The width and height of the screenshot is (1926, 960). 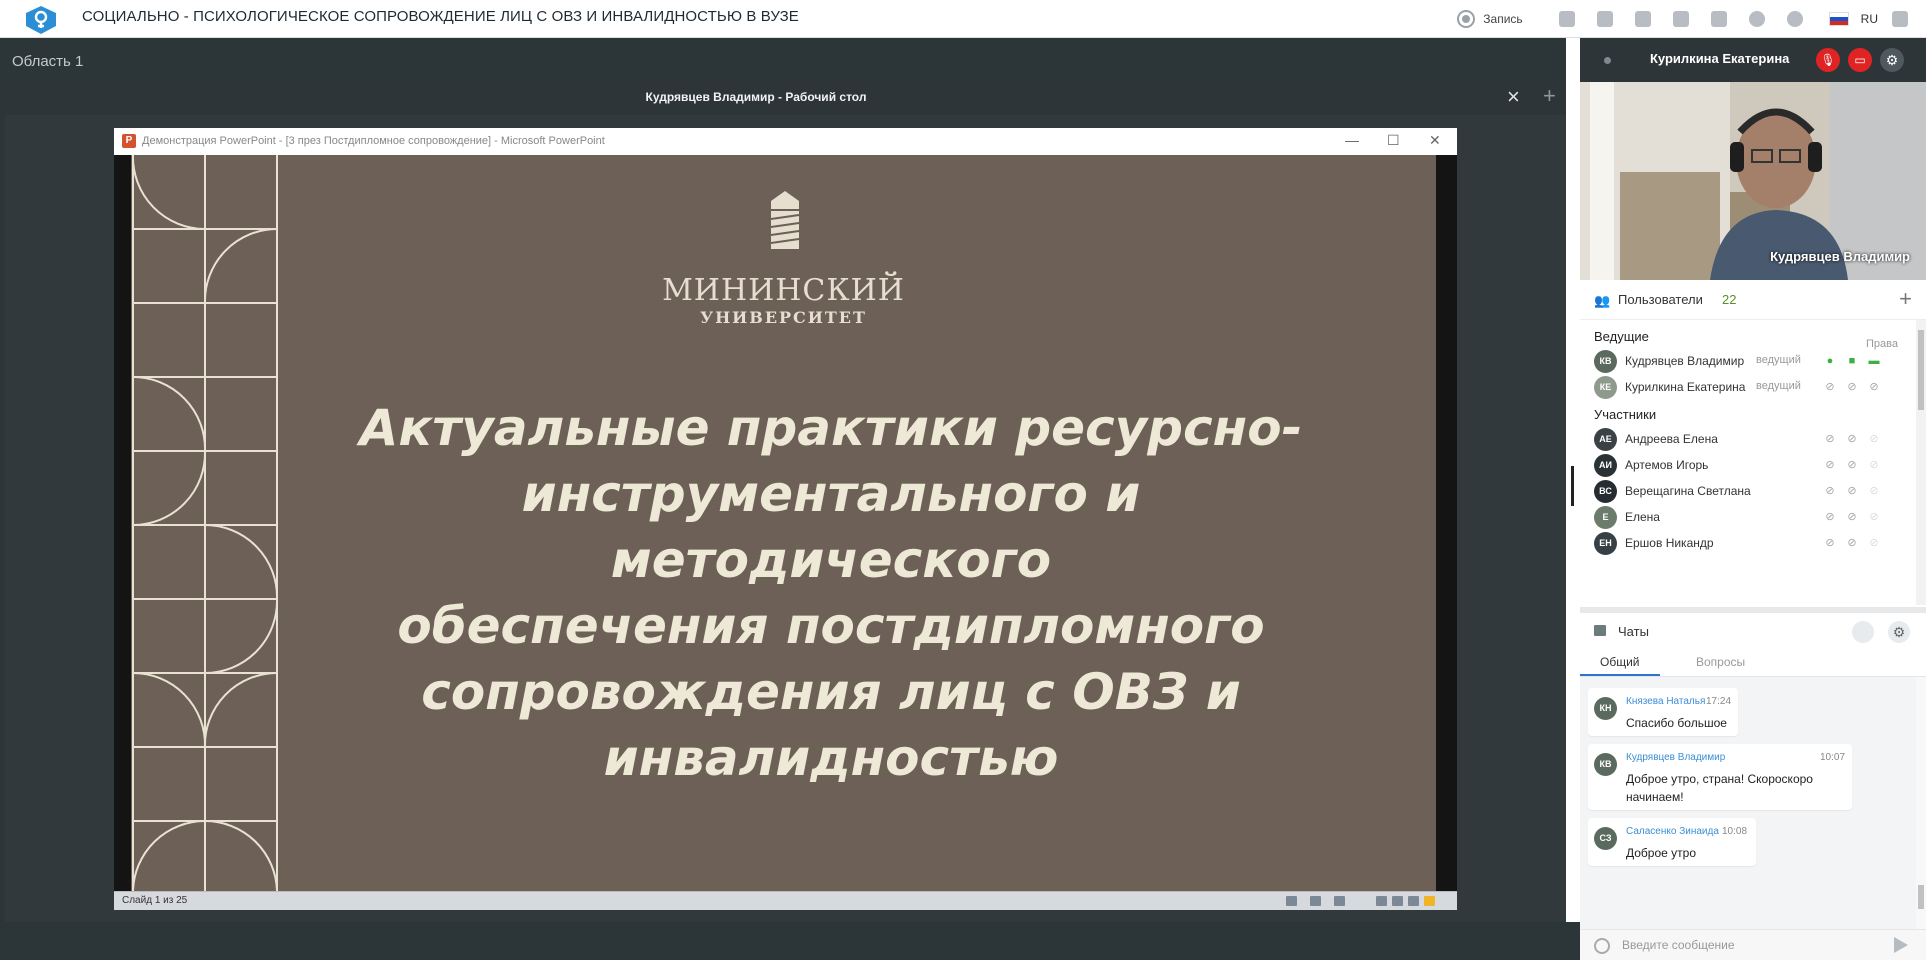 I want to click on message-author: Саласенко Зинаида, so click(x=1672, y=831).